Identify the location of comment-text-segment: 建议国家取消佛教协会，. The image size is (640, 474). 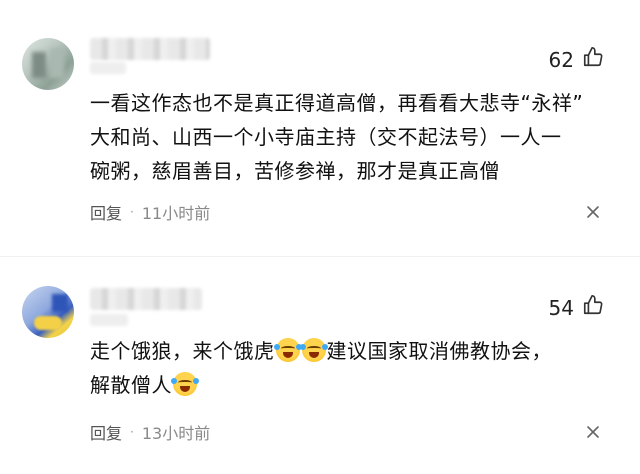
(439, 351).